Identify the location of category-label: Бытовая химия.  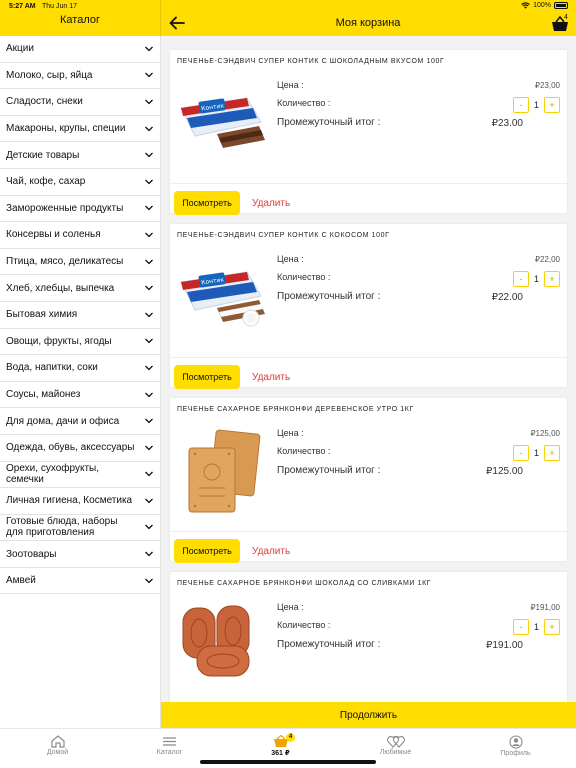
(42, 315).